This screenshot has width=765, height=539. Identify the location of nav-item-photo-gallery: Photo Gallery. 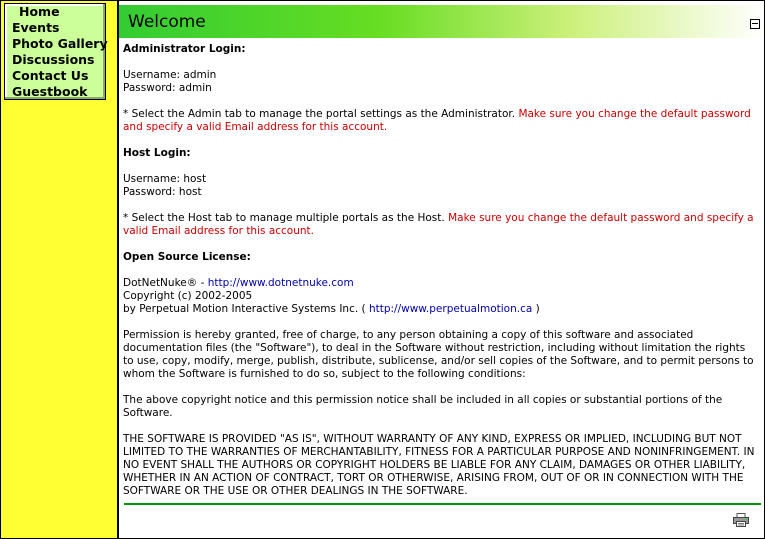
(56, 44).